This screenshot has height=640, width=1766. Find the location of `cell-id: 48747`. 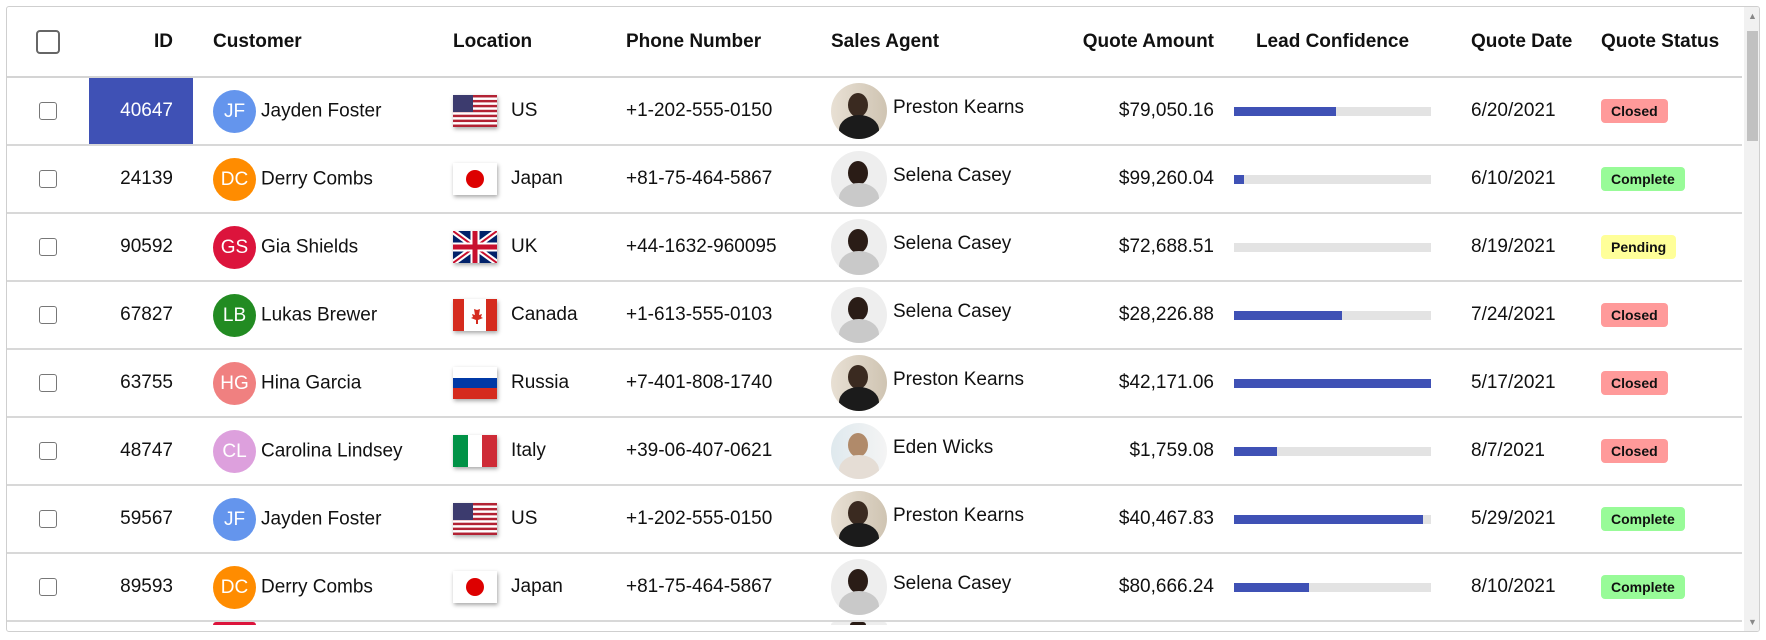

cell-id: 48747 is located at coordinates (141, 451).